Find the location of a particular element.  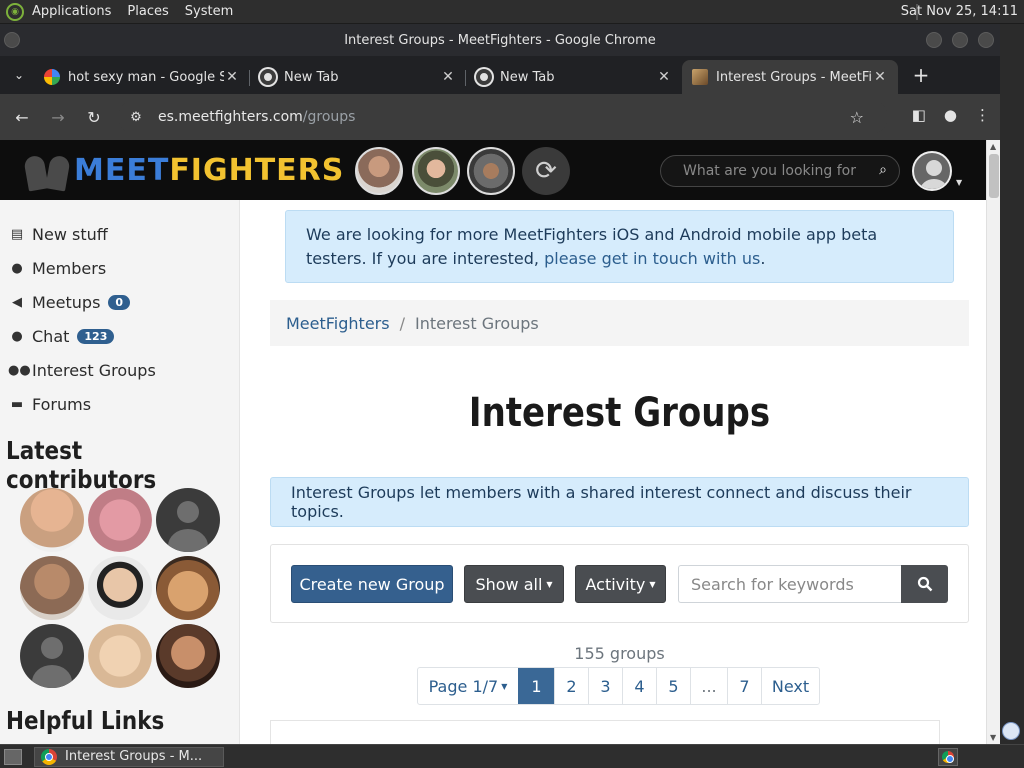

tab-title: Interest Groups - MeetFig is located at coordinates (794, 77).